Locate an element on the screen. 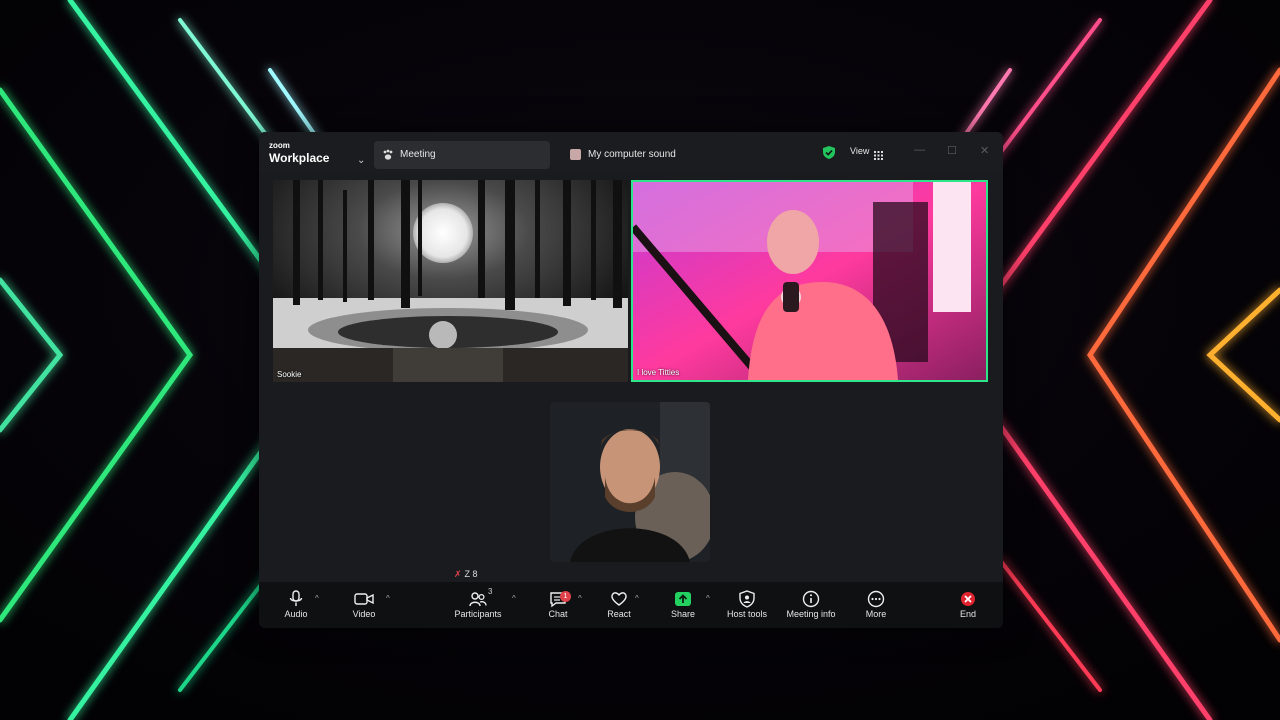 The image size is (1280, 720). more-label: More is located at coordinates (876, 614).